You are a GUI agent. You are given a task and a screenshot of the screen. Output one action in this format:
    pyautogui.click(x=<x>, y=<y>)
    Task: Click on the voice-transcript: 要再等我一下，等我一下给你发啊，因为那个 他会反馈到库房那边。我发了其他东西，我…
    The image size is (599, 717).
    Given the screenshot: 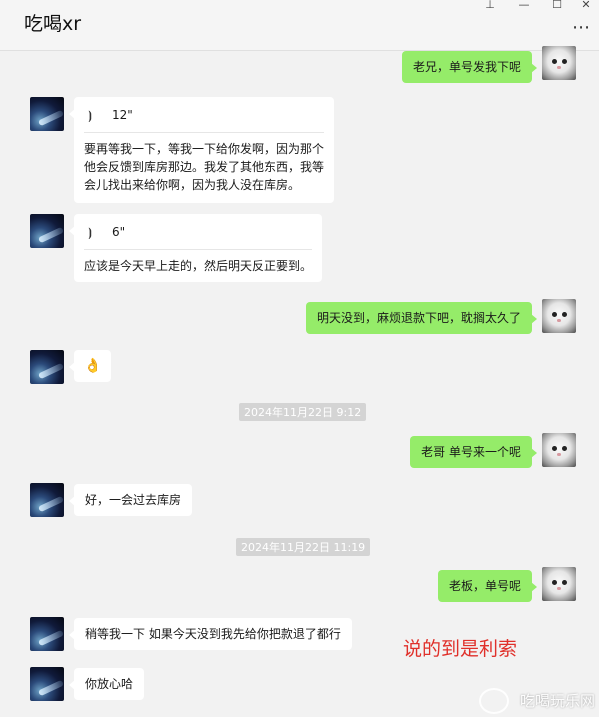 What is the action you would take?
    pyautogui.click(x=204, y=167)
    